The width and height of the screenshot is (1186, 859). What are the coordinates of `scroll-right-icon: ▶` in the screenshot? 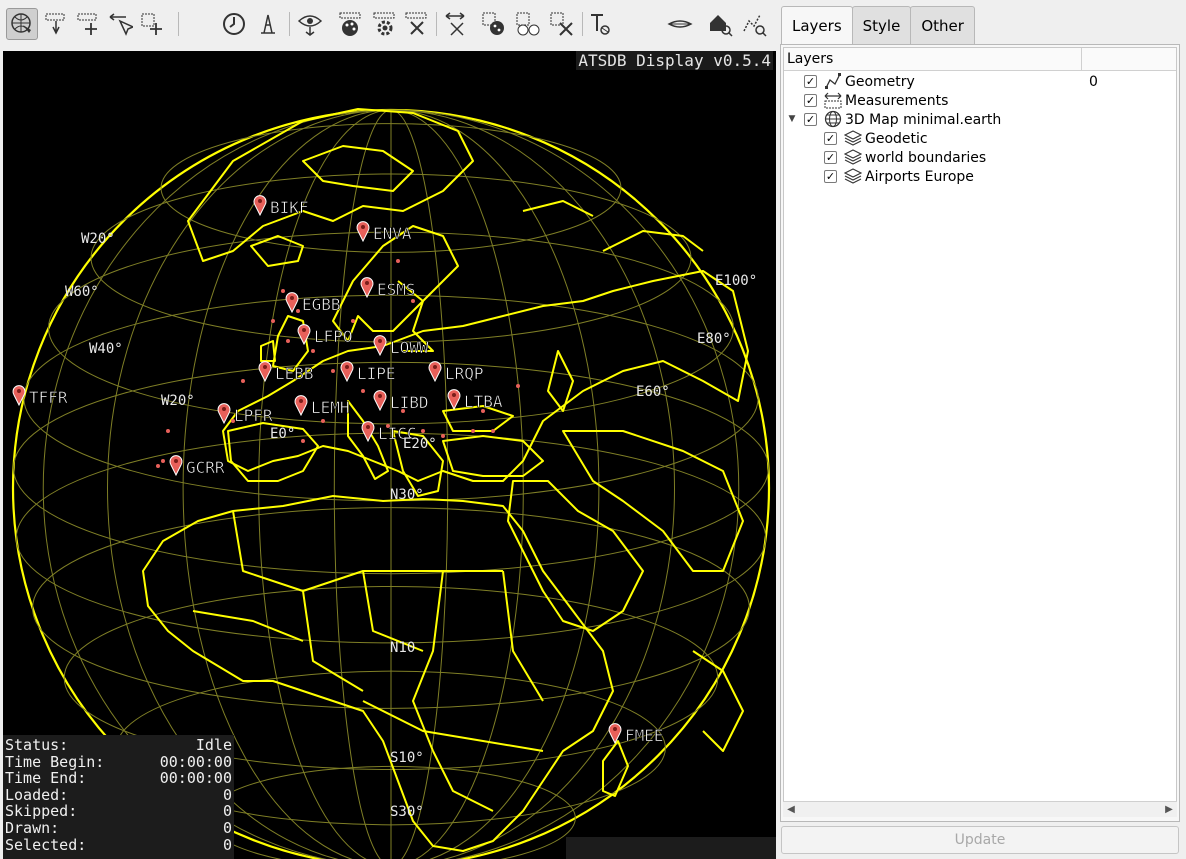 It's located at (1169, 809).